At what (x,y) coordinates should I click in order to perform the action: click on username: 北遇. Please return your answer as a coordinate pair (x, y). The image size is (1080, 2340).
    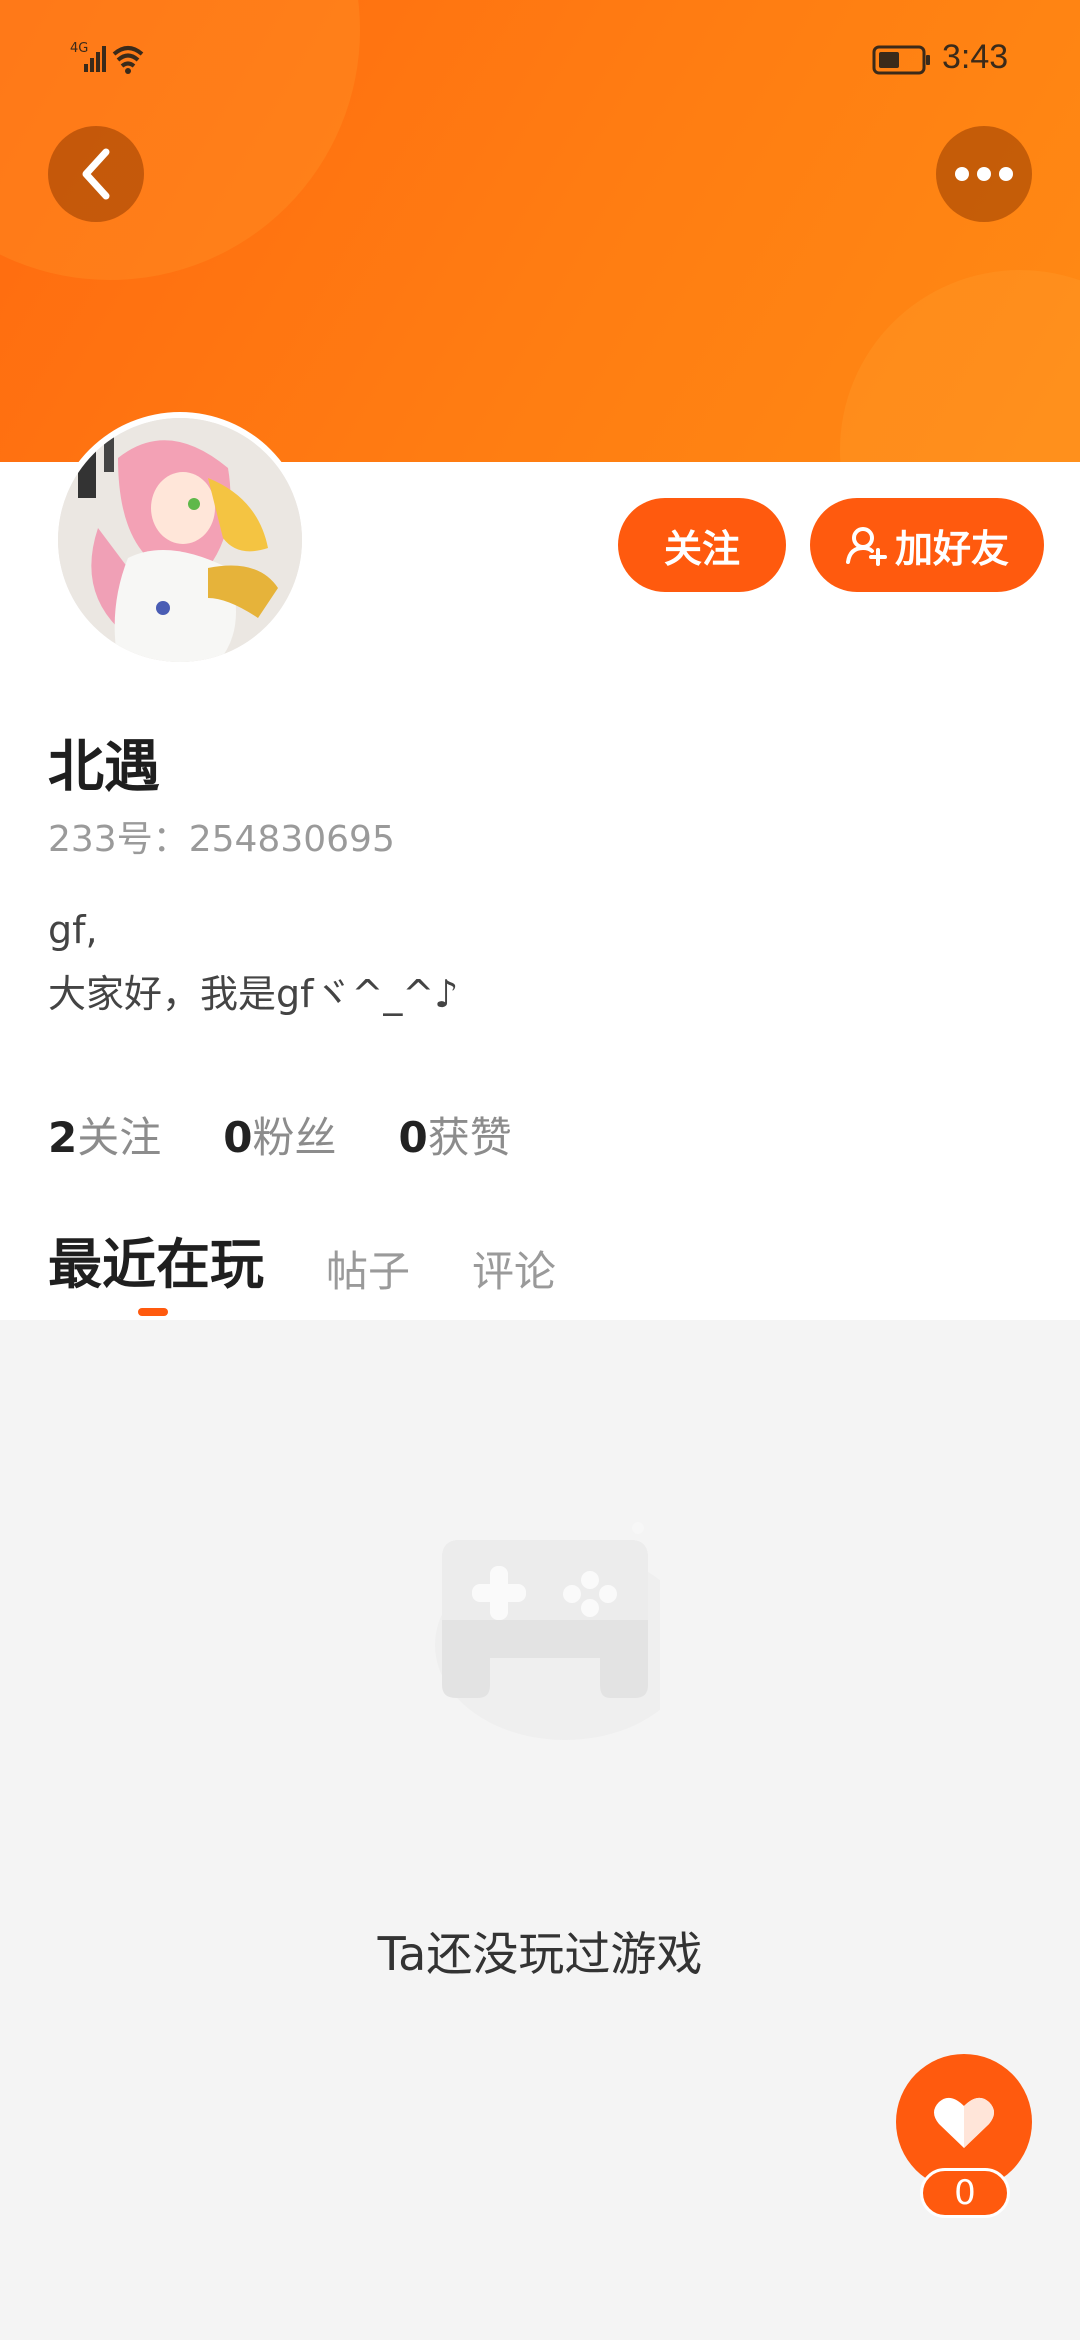
    Looking at the image, I should click on (104, 767).